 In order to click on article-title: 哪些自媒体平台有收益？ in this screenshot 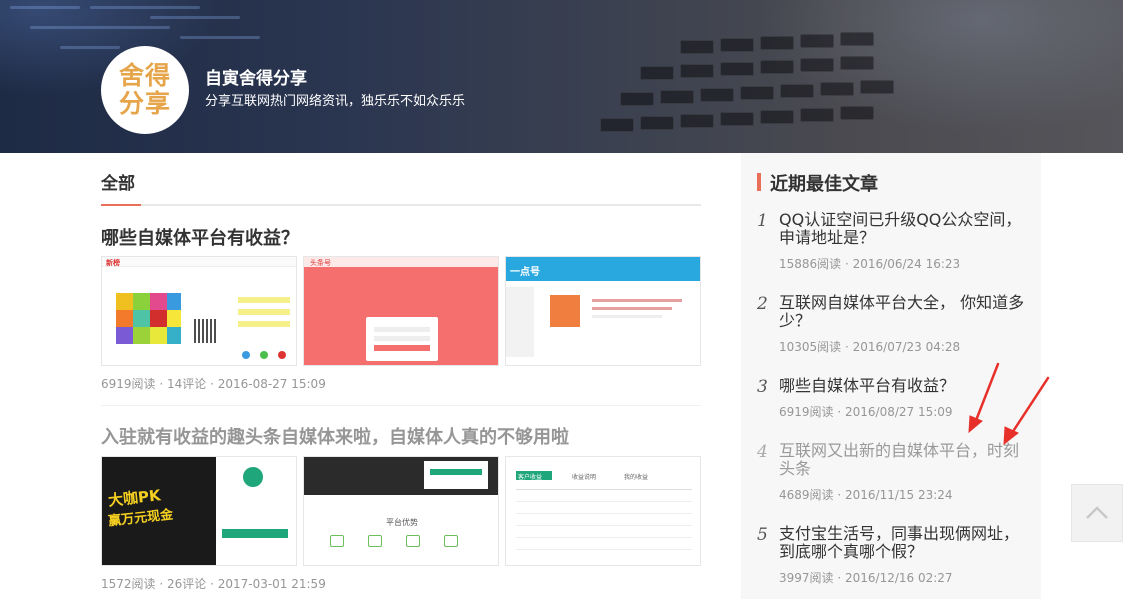, I will do `click(200, 237)`.